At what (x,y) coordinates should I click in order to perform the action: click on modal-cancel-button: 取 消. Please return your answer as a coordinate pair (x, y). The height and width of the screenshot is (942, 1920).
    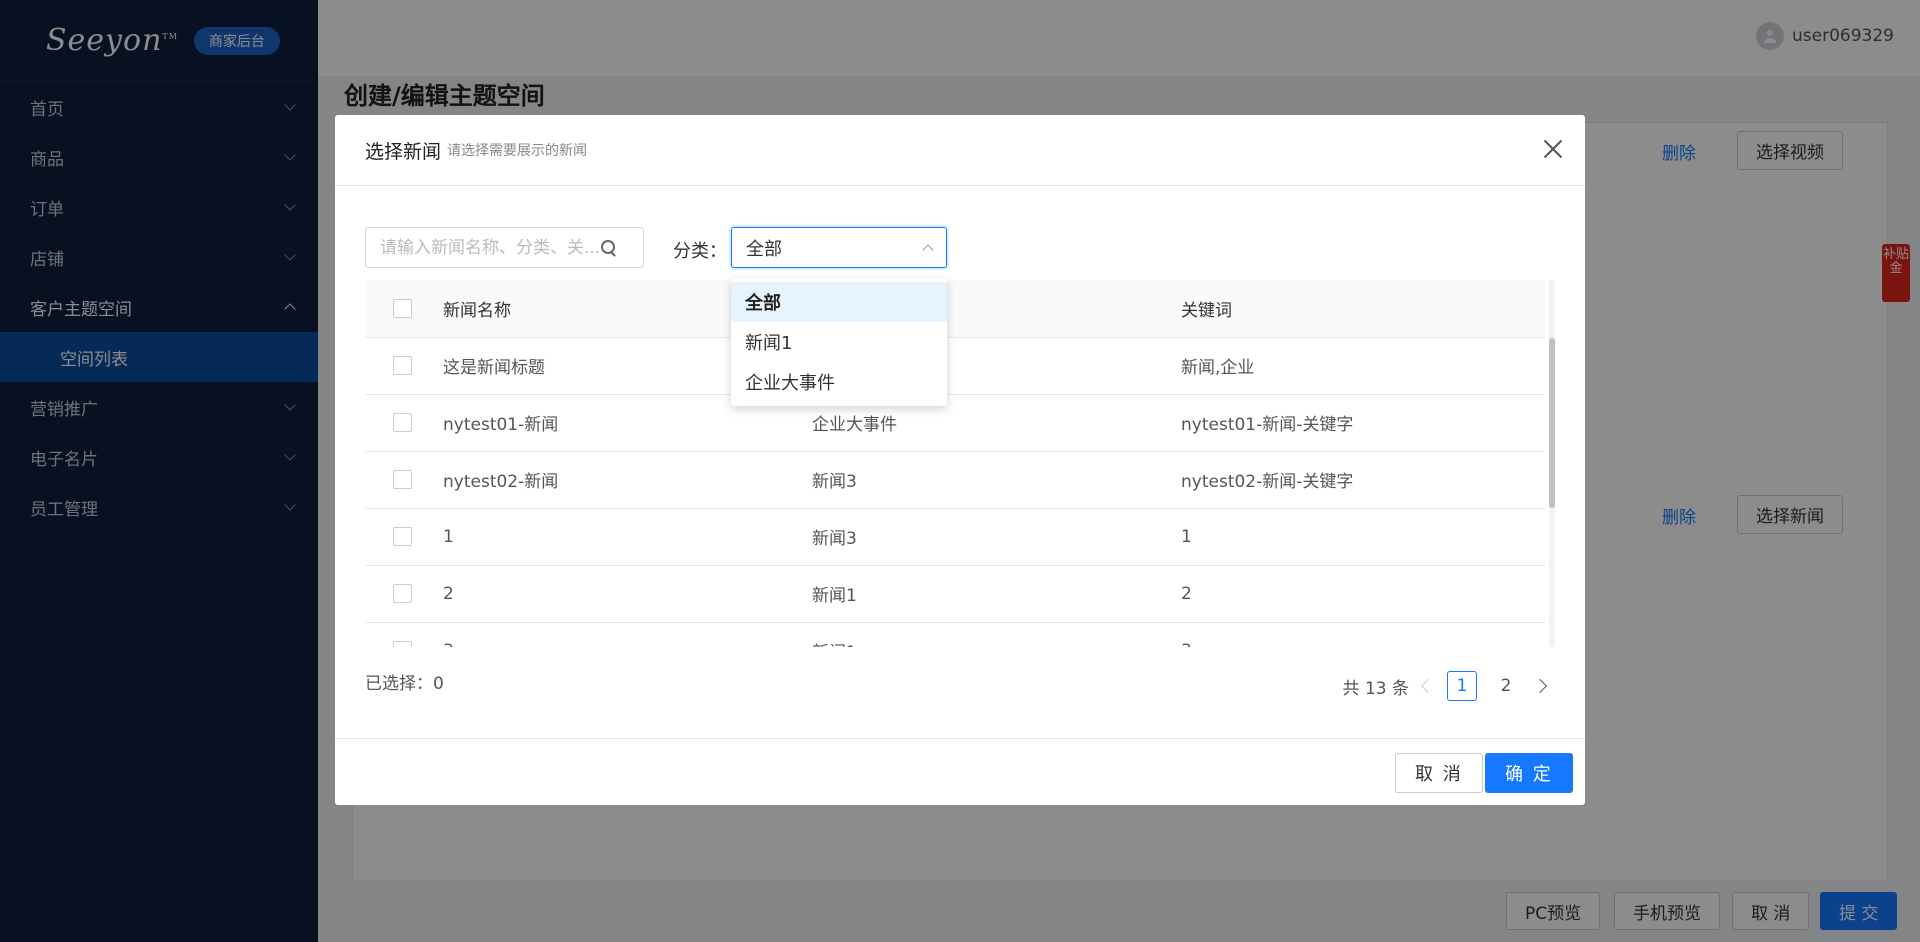
    Looking at the image, I should click on (1439, 773).